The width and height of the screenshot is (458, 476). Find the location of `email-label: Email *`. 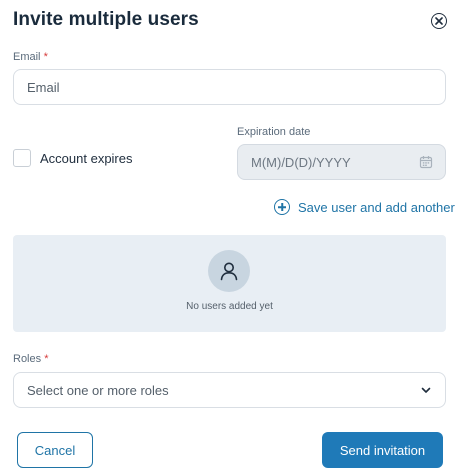

email-label: Email * is located at coordinates (30, 57).